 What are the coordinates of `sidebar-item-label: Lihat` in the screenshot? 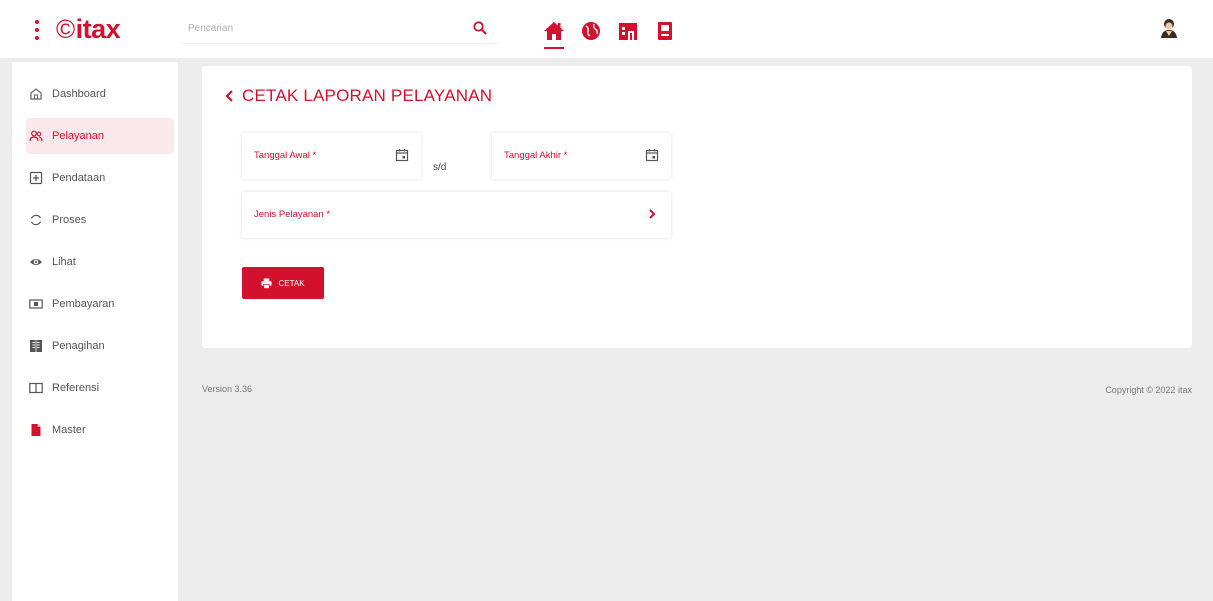 It's located at (64, 262).